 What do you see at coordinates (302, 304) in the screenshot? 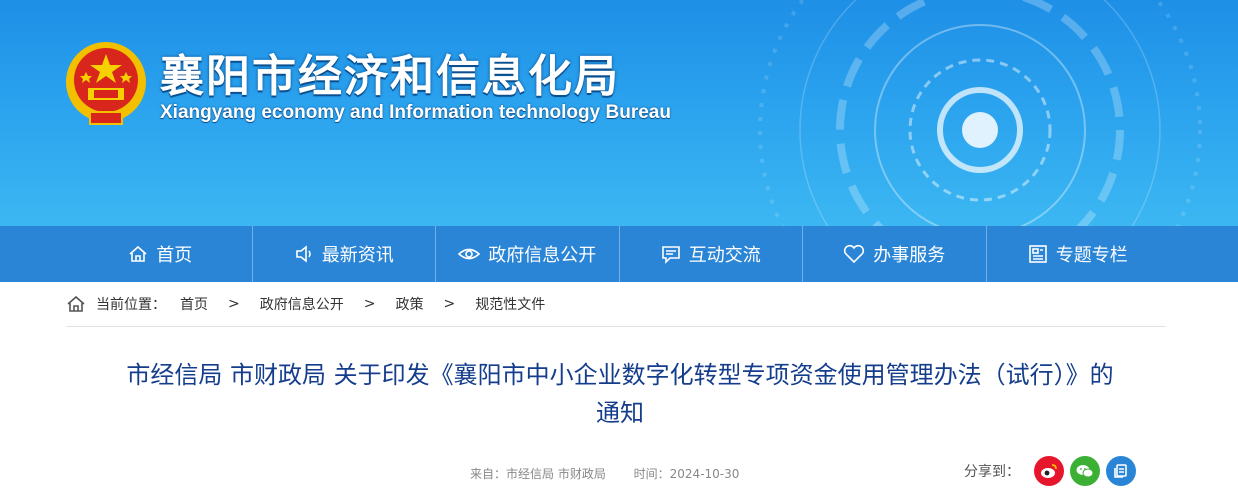
I see `breadcrumb-link-gov-info: 政府信息公开` at bounding box center [302, 304].